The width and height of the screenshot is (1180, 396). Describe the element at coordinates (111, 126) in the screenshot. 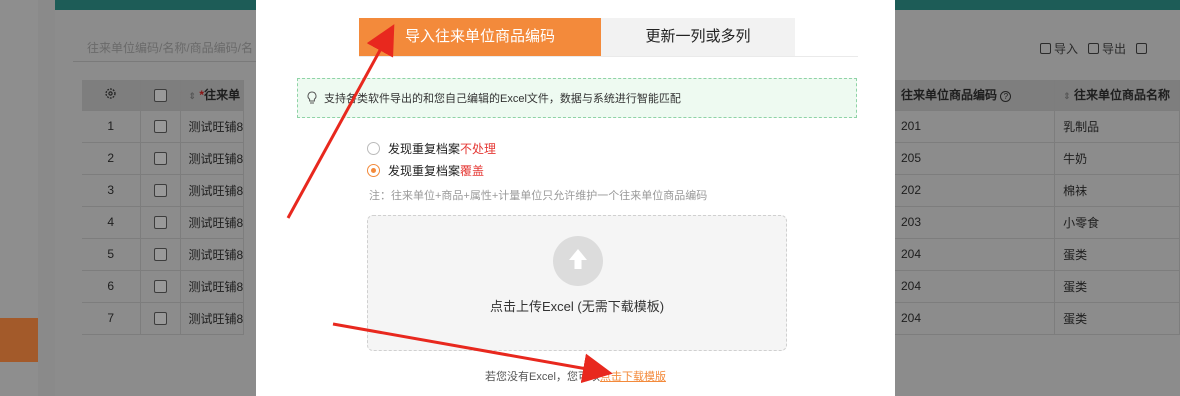

I see `row-index: 1` at that location.